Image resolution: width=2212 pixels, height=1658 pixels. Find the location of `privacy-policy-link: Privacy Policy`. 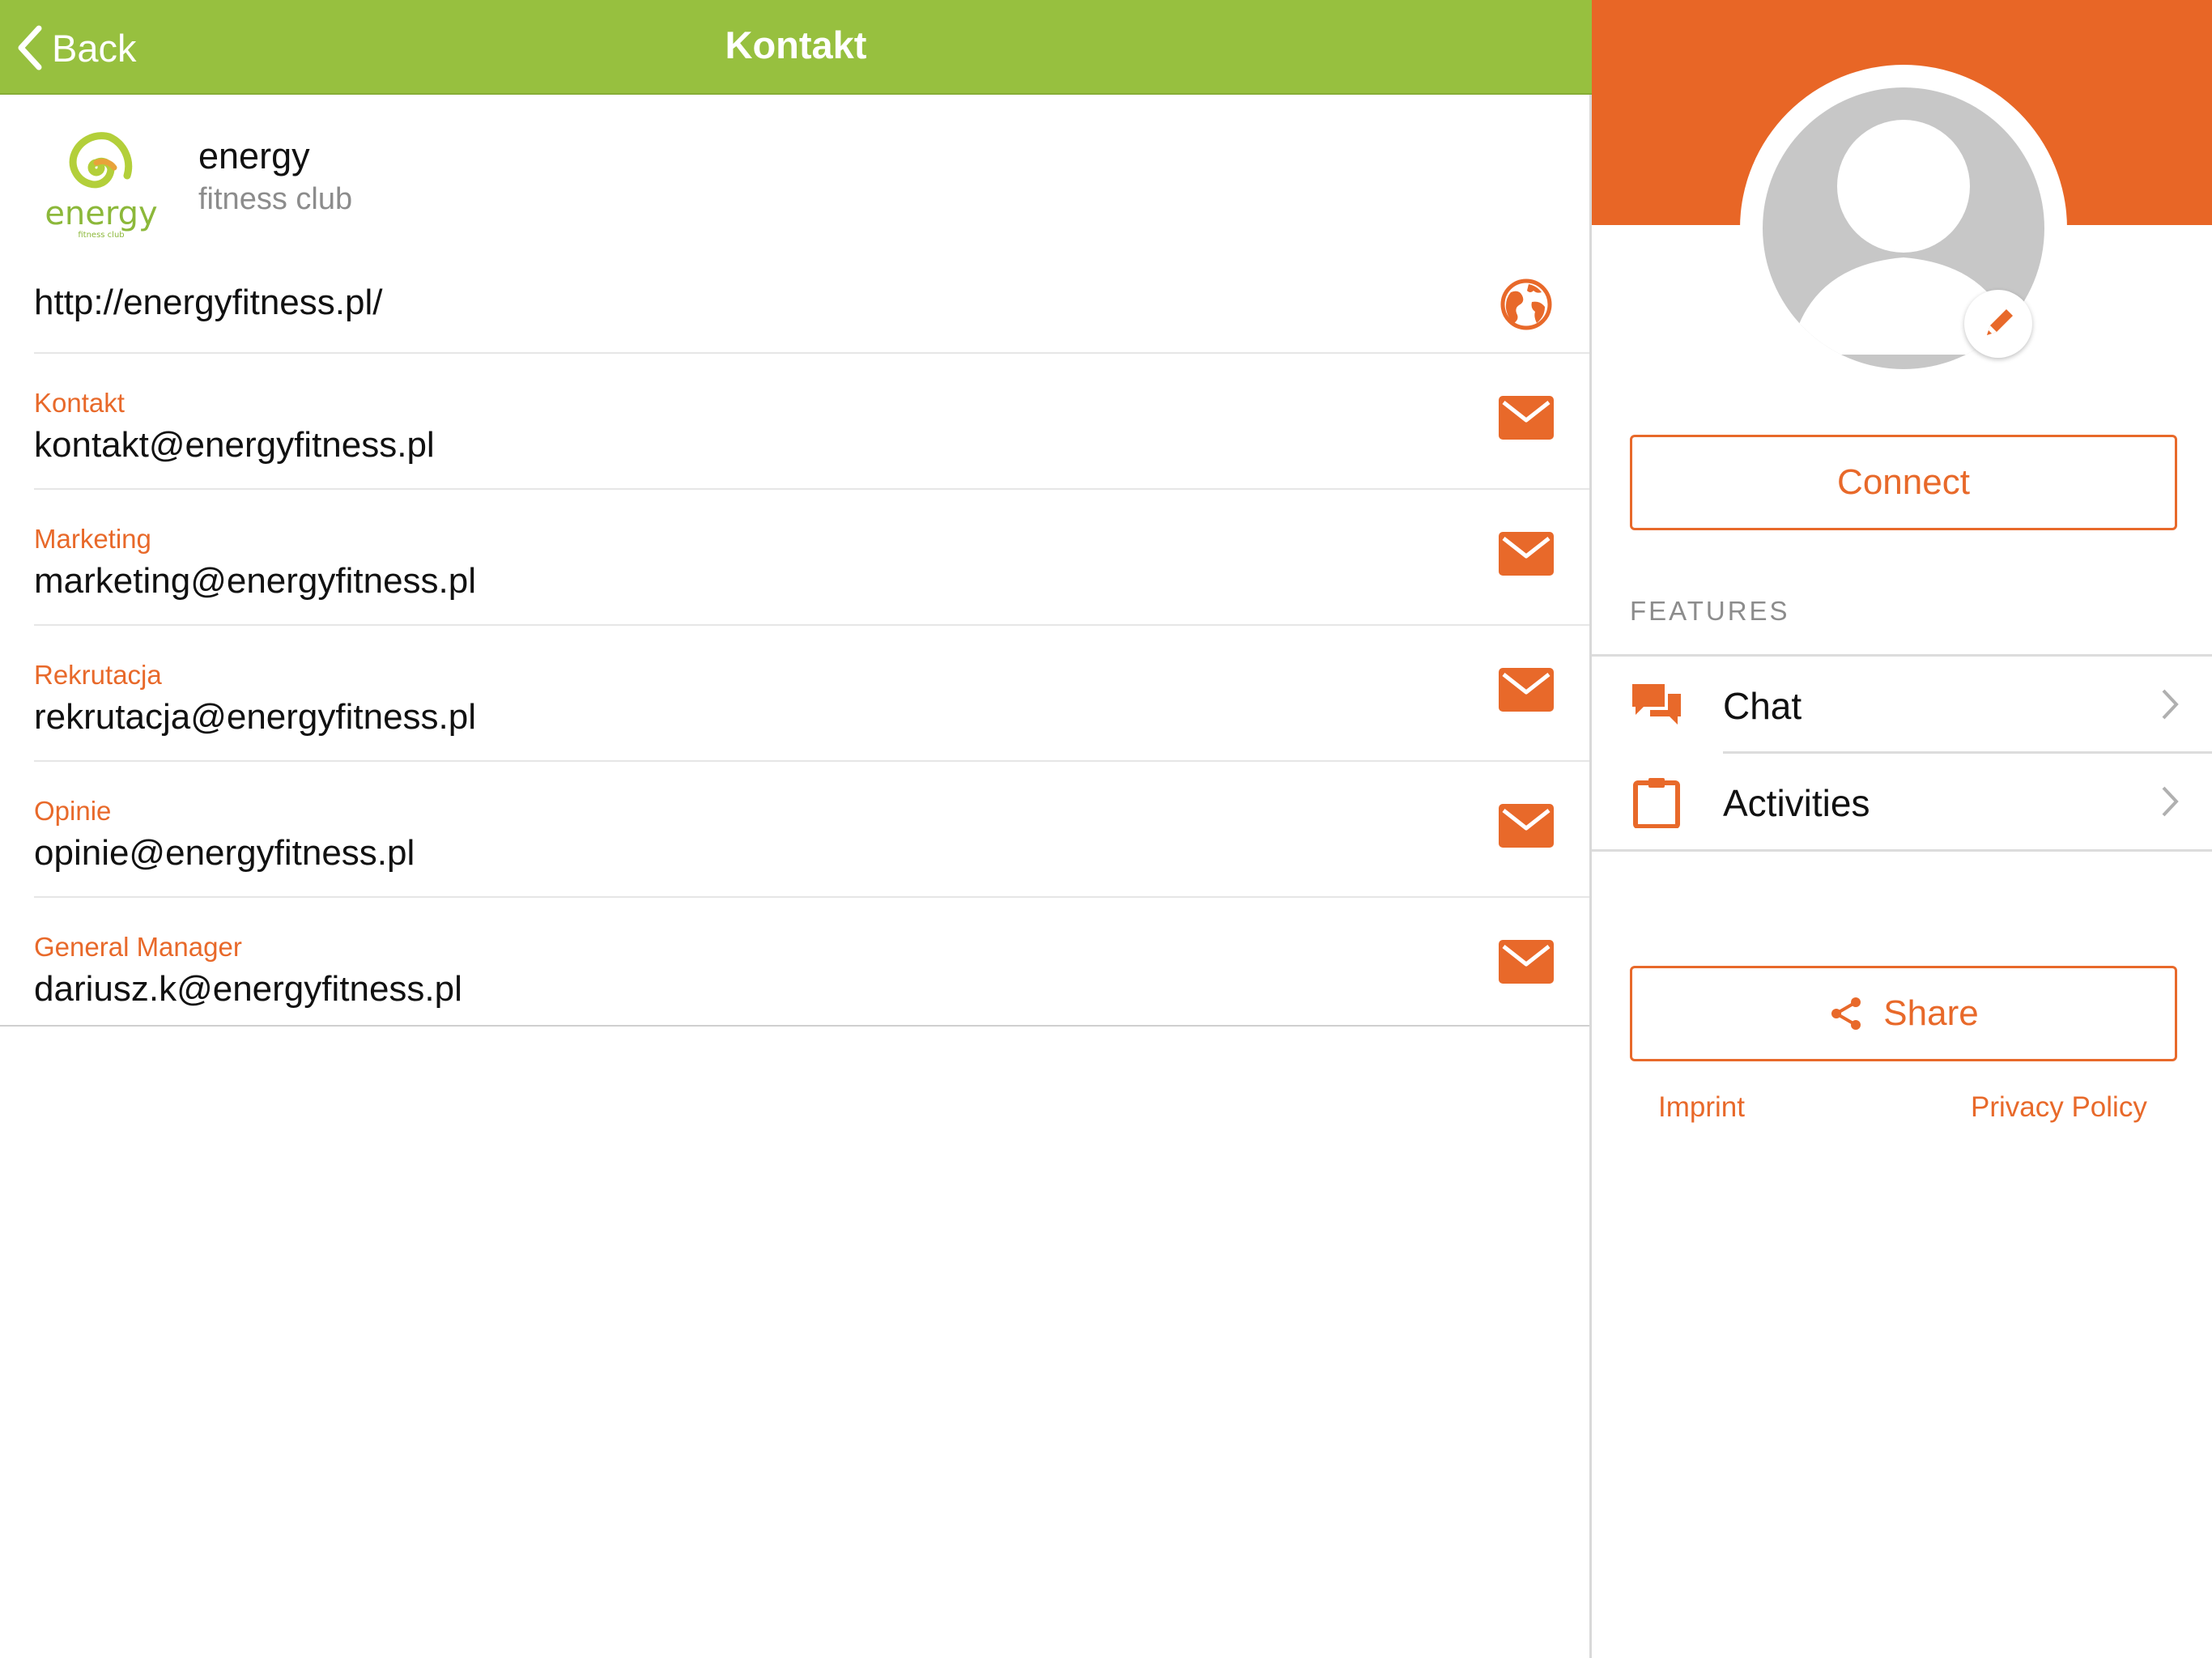

privacy-policy-link: Privacy Policy is located at coordinates (2059, 1107).